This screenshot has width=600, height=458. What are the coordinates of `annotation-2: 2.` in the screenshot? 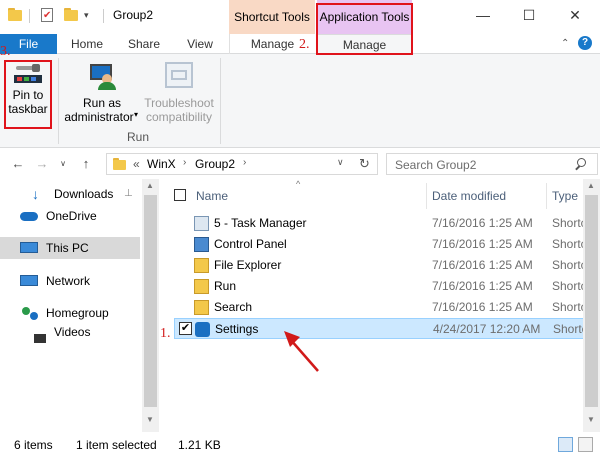 It's located at (304, 44).